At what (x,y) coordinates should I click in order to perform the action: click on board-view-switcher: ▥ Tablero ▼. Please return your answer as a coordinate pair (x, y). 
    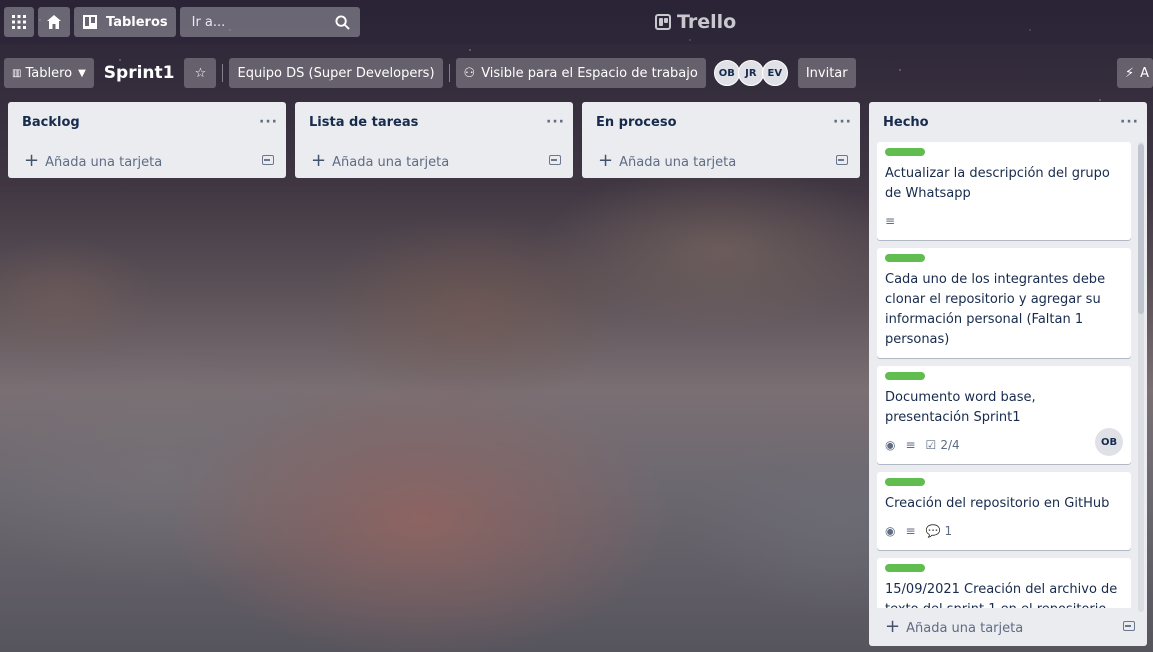
    Looking at the image, I should click on (49, 73).